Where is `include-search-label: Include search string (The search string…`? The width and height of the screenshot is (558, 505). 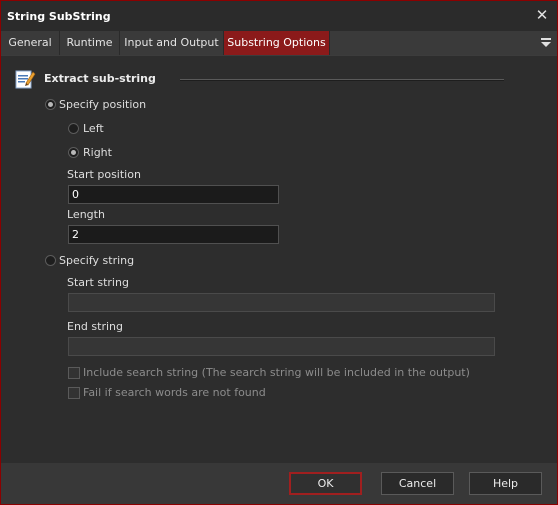 include-search-label: Include search string (The search string… is located at coordinates (276, 372).